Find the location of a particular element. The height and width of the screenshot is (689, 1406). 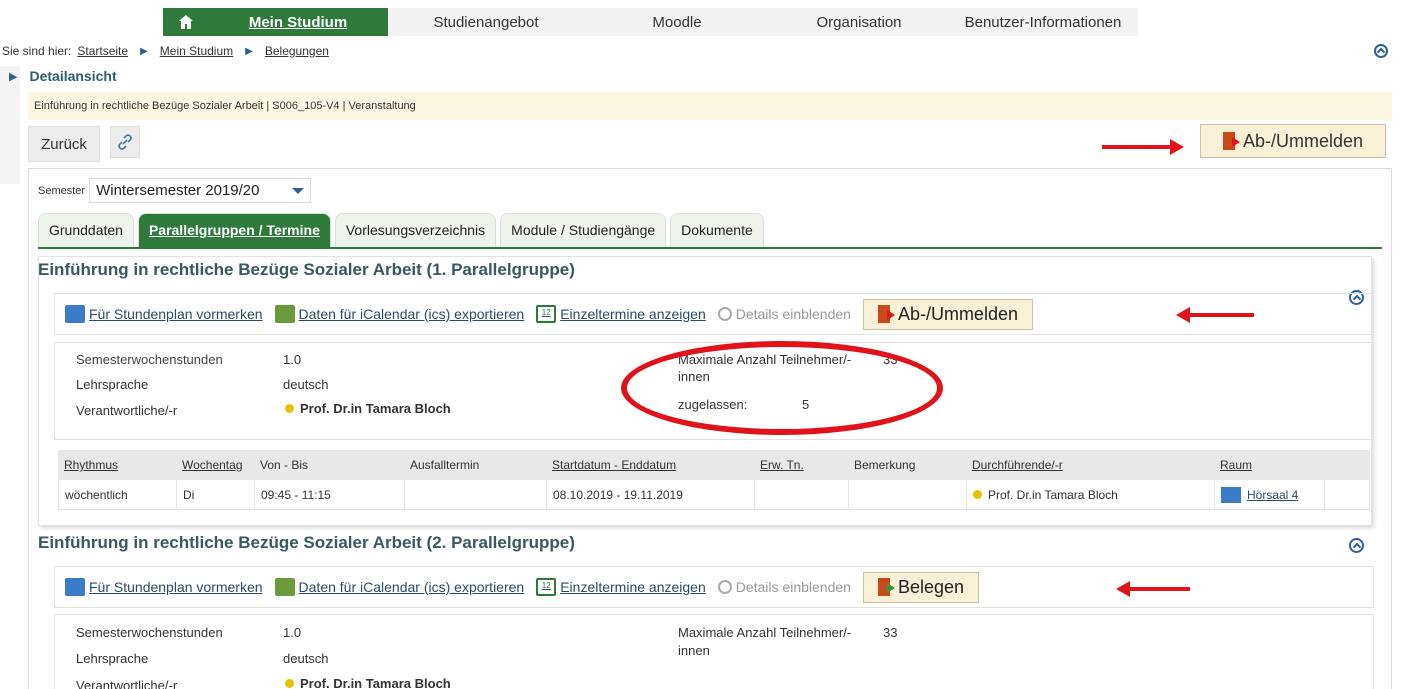

belegen-button: Belegen is located at coordinates (920, 587).